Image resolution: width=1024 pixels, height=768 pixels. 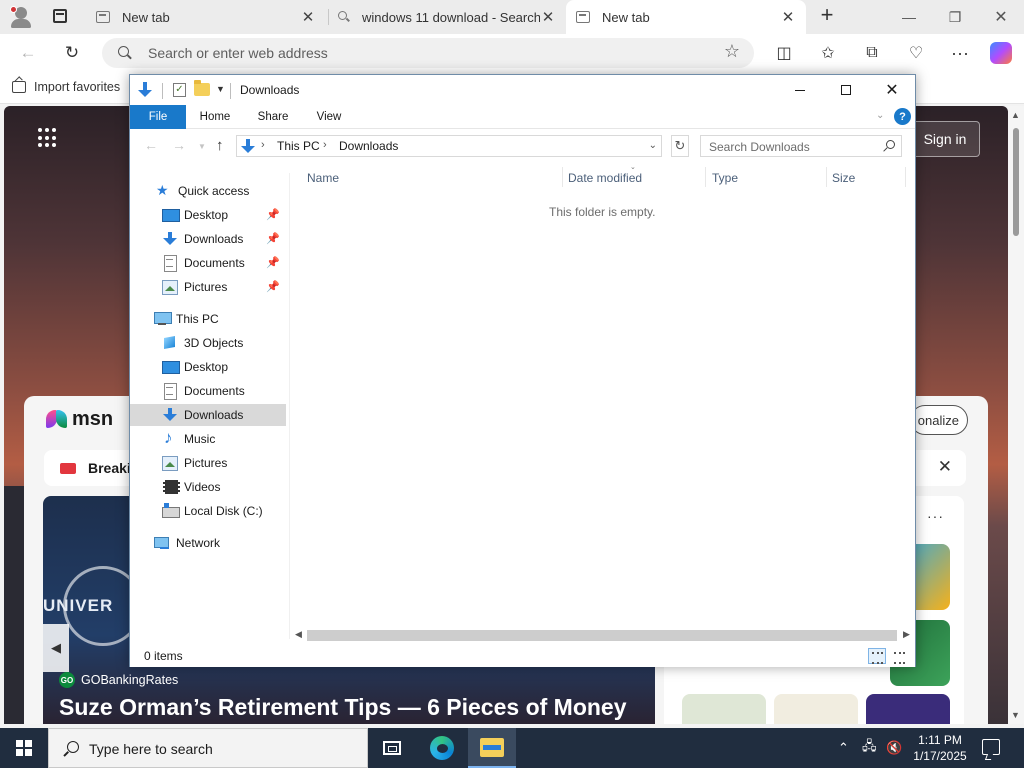 What do you see at coordinates (843, 748) in the screenshot?
I see `show-hidden-icons: ⌃` at bounding box center [843, 748].